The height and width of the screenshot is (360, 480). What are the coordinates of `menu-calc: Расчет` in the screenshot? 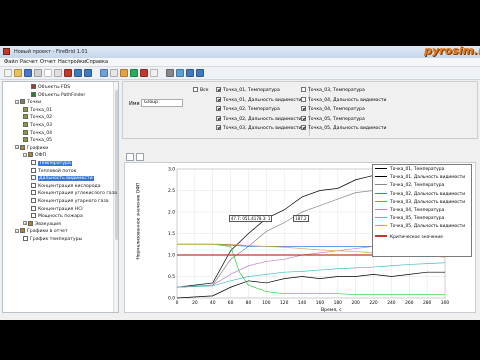 It's located at (29, 62).